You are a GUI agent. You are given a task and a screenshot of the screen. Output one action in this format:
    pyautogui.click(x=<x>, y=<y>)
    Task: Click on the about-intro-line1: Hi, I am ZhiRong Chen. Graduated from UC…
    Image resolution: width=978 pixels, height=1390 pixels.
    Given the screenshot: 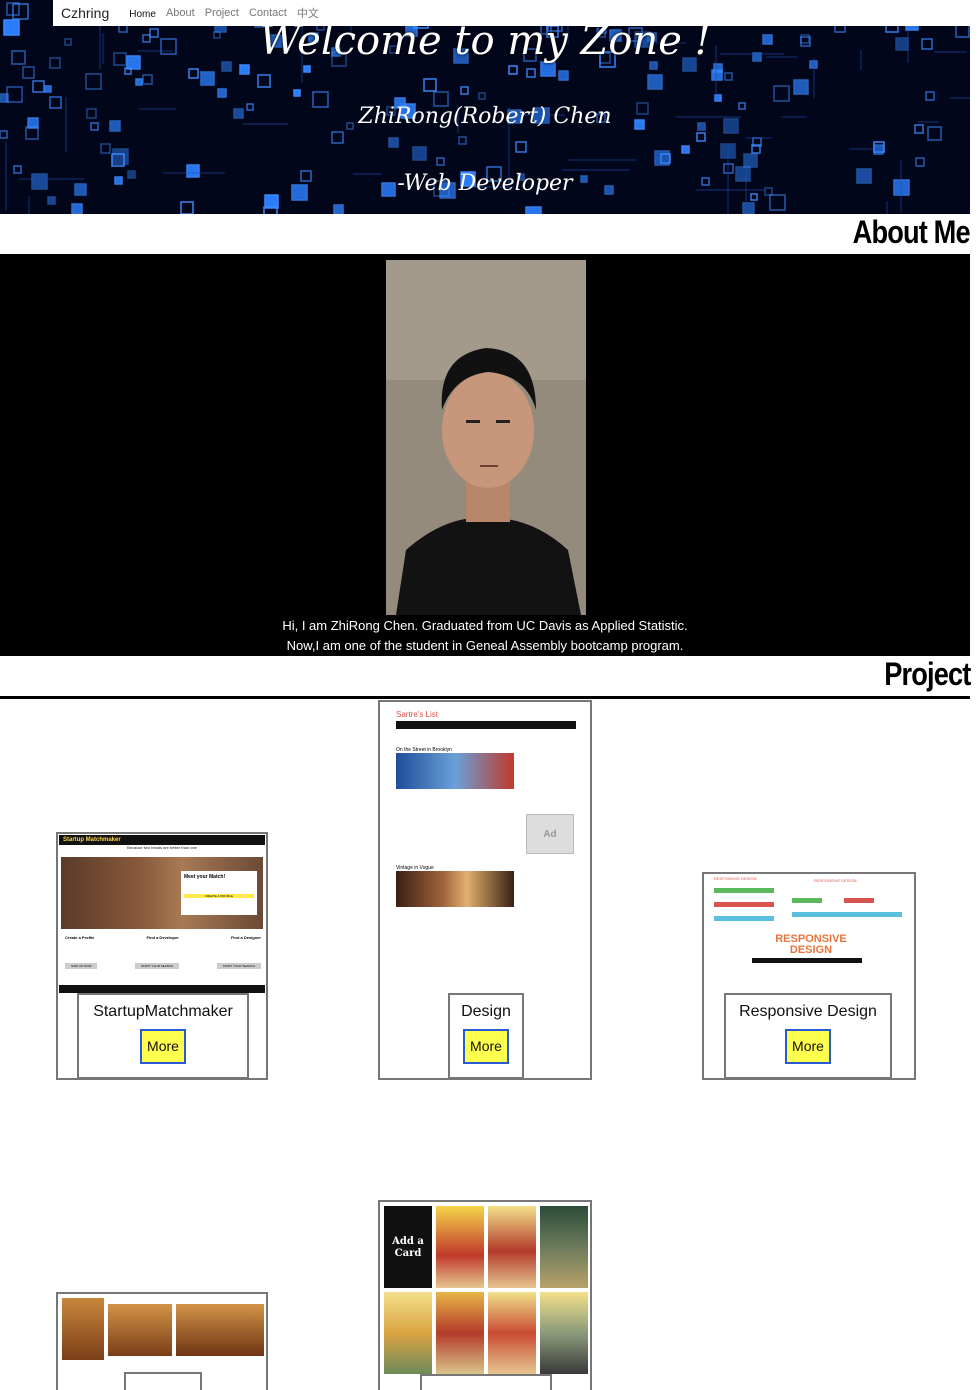 What is the action you would take?
    pyautogui.click(x=485, y=625)
    